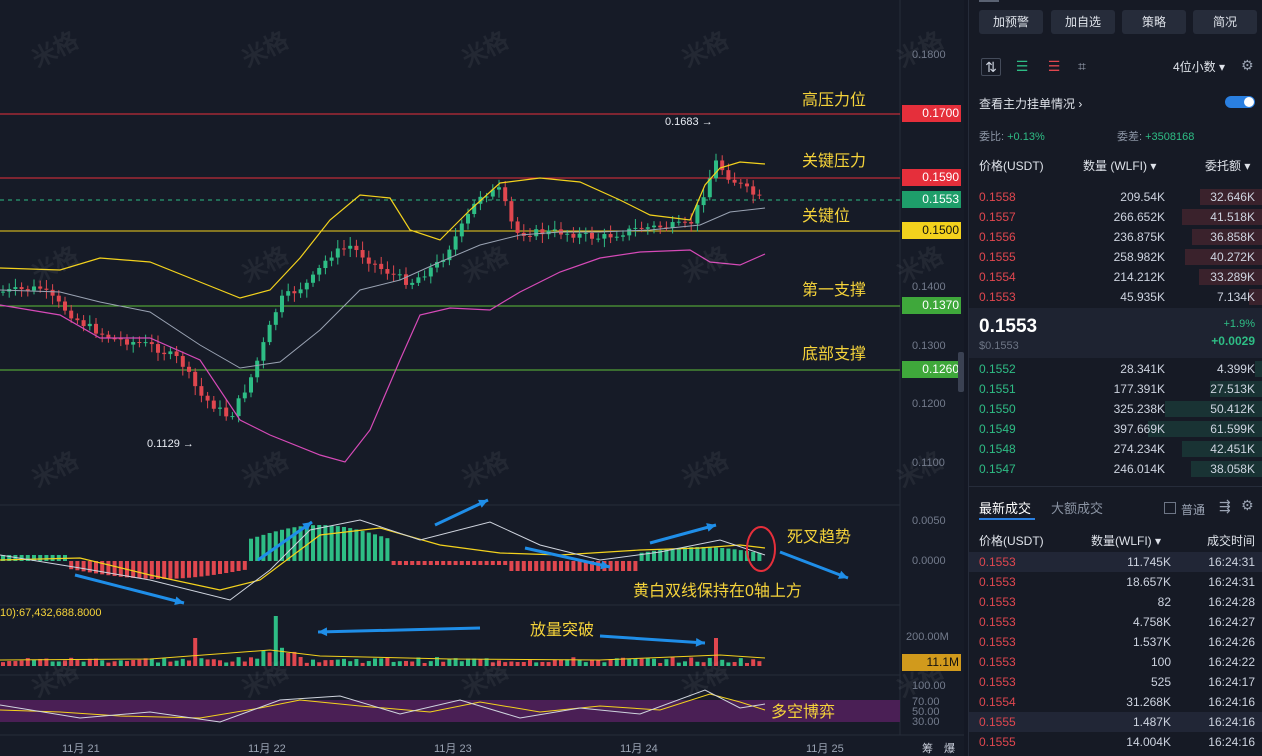  What do you see at coordinates (1115, 469) in the screenshot?
I see `bid-row: 0.1547 246.014K 38.058K` at bounding box center [1115, 469].